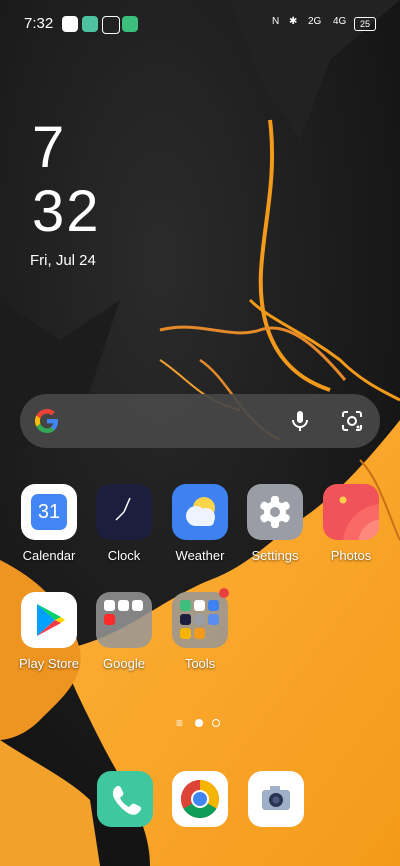  I want to click on app-settings: Settings, so click(275, 523).